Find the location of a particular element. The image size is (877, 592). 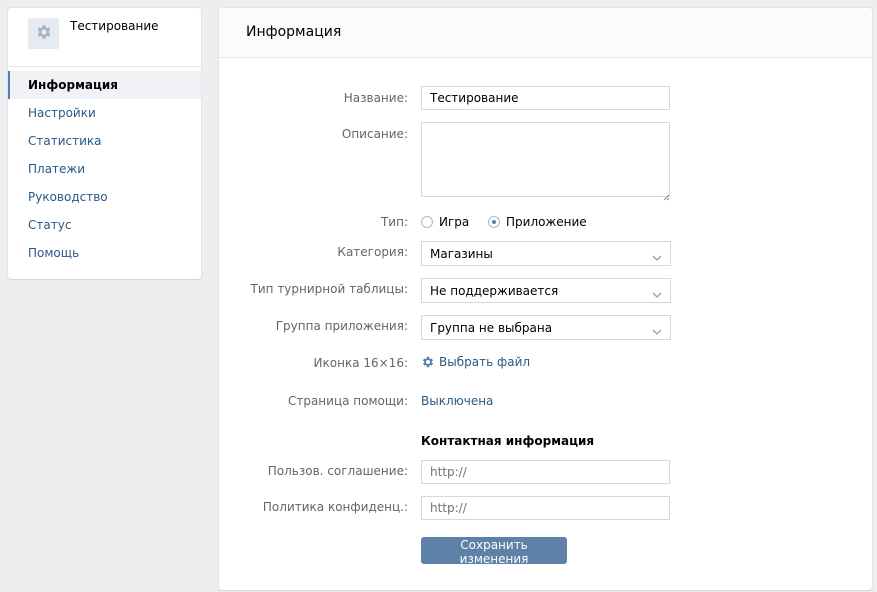

name-input is located at coordinates (545, 98).